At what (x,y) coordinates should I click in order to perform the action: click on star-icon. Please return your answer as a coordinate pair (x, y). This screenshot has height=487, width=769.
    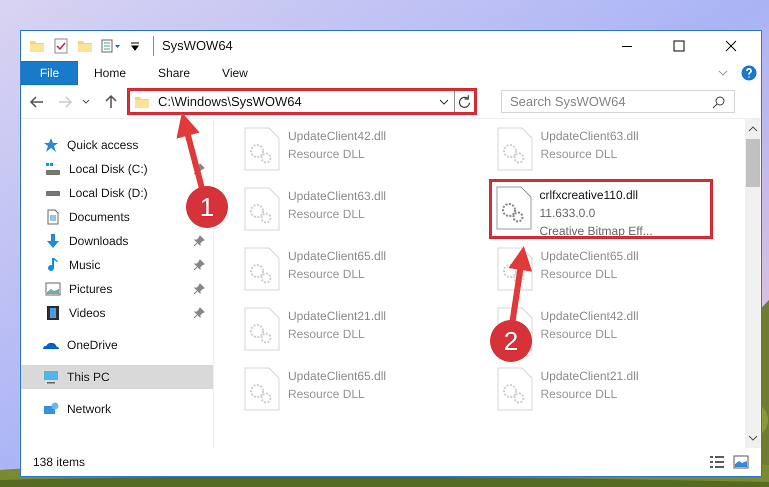
    Looking at the image, I should click on (51, 145).